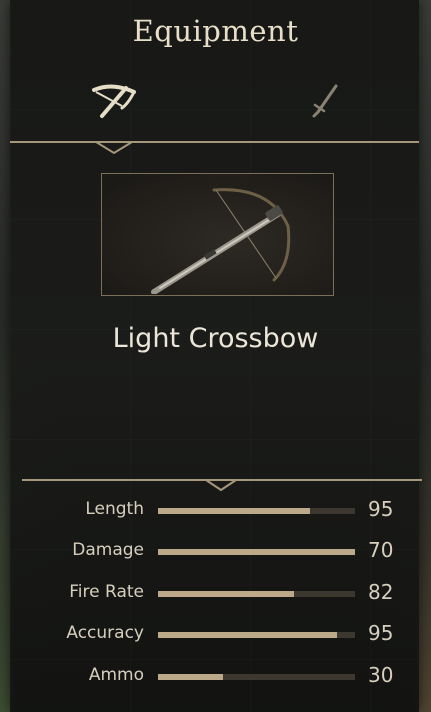 The height and width of the screenshot is (712, 431). Describe the element at coordinates (381, 675) in the screenshot. I see `stat-value: 30` at that location.